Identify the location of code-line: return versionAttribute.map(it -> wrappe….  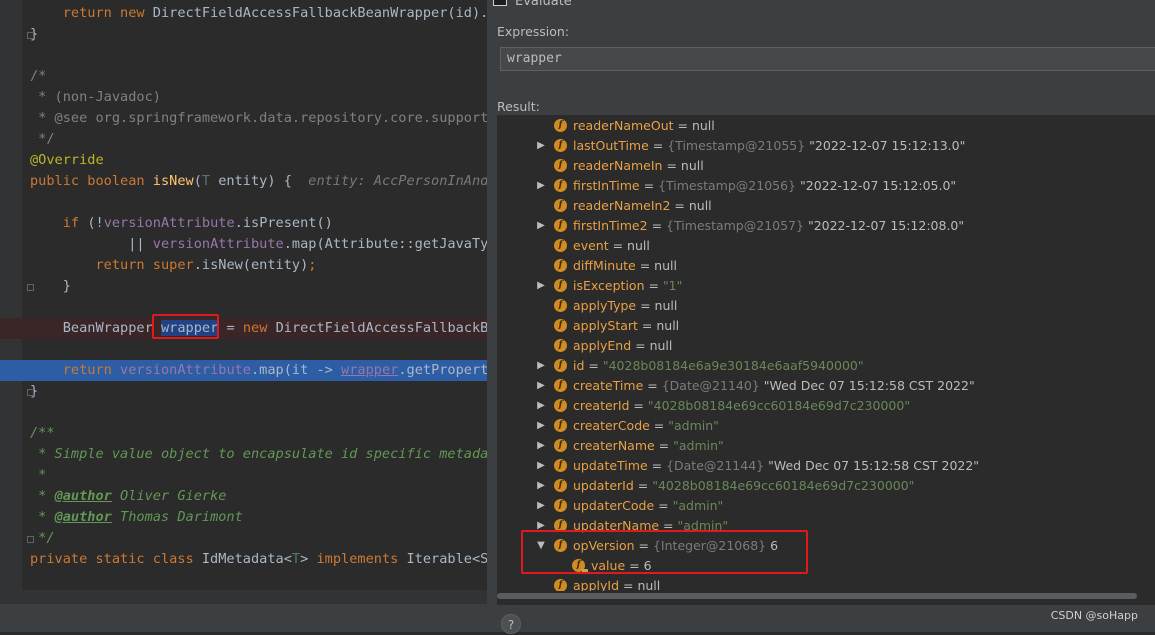
(243, 370).